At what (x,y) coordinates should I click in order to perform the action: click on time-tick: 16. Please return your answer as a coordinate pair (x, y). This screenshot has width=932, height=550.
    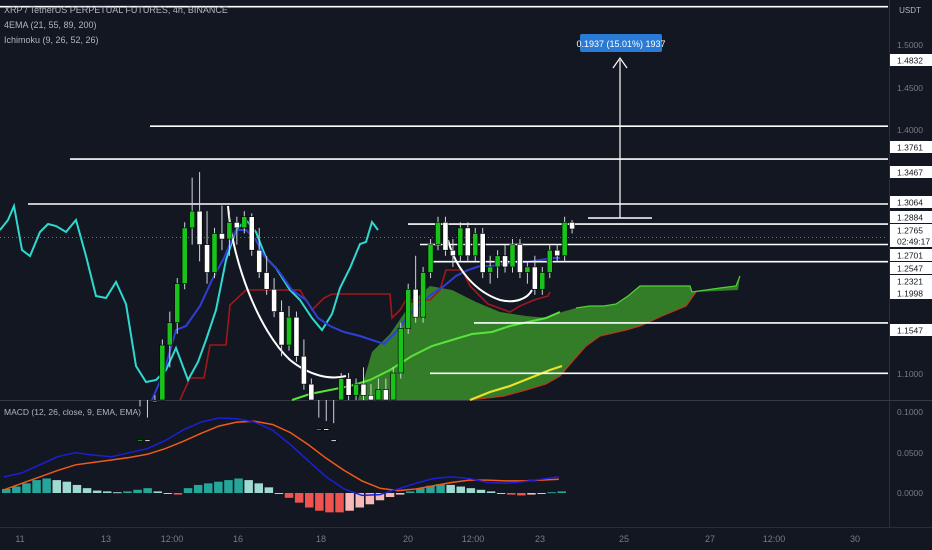
    Looking at the image, I should click on (238, 539).